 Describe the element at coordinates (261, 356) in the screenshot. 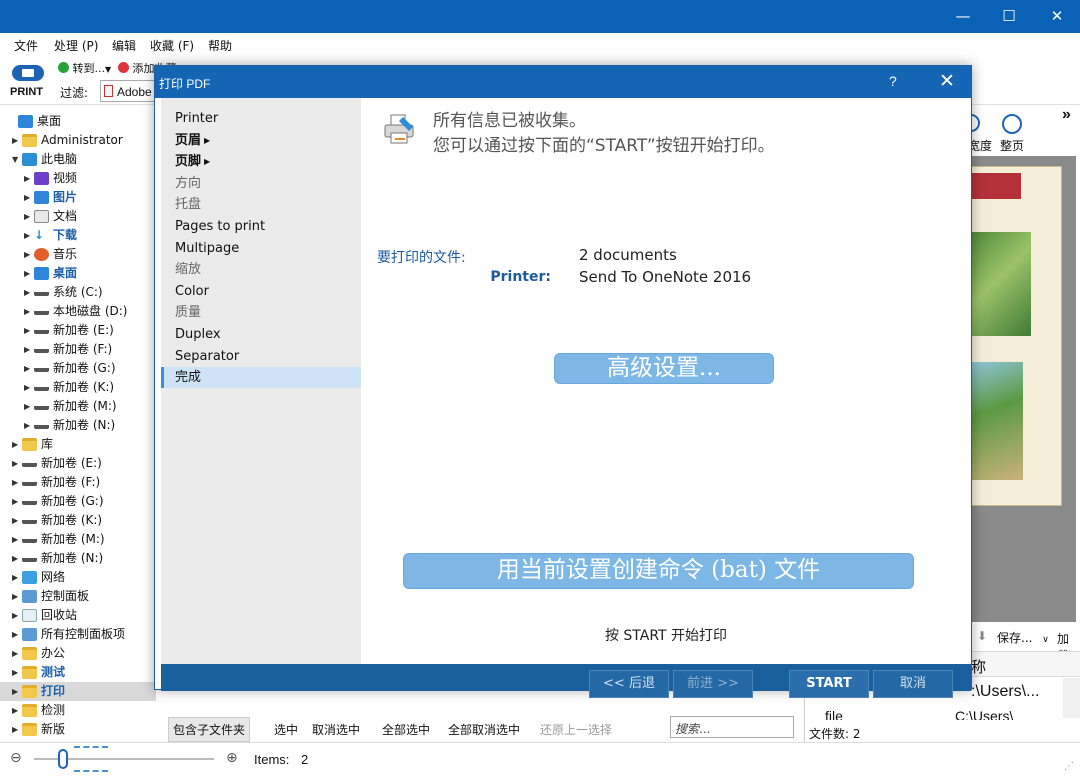

I see `dialog-nav-item: Separator` at that location.